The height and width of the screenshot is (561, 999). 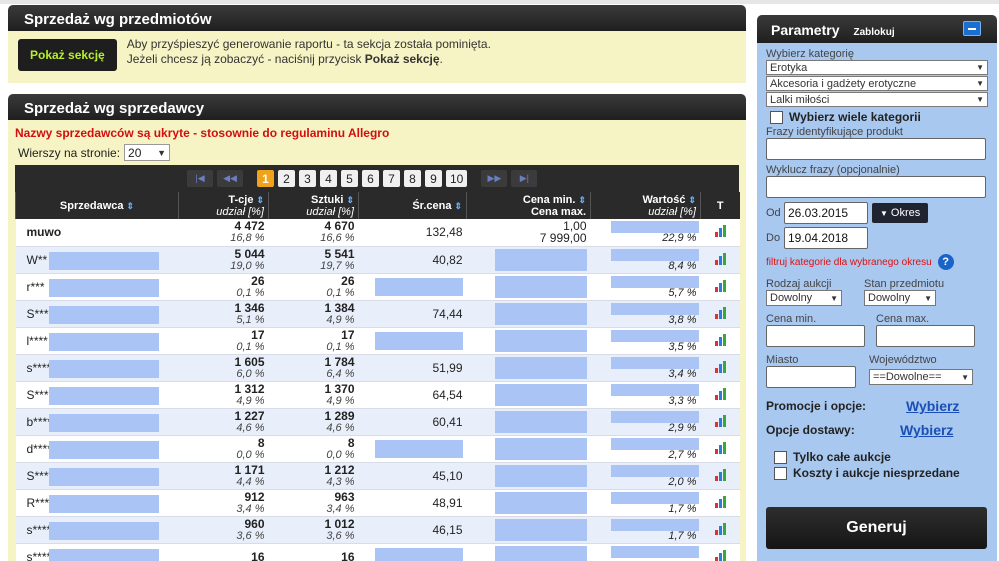 I want to click on collapse-icon, so click(x=972, y=28).